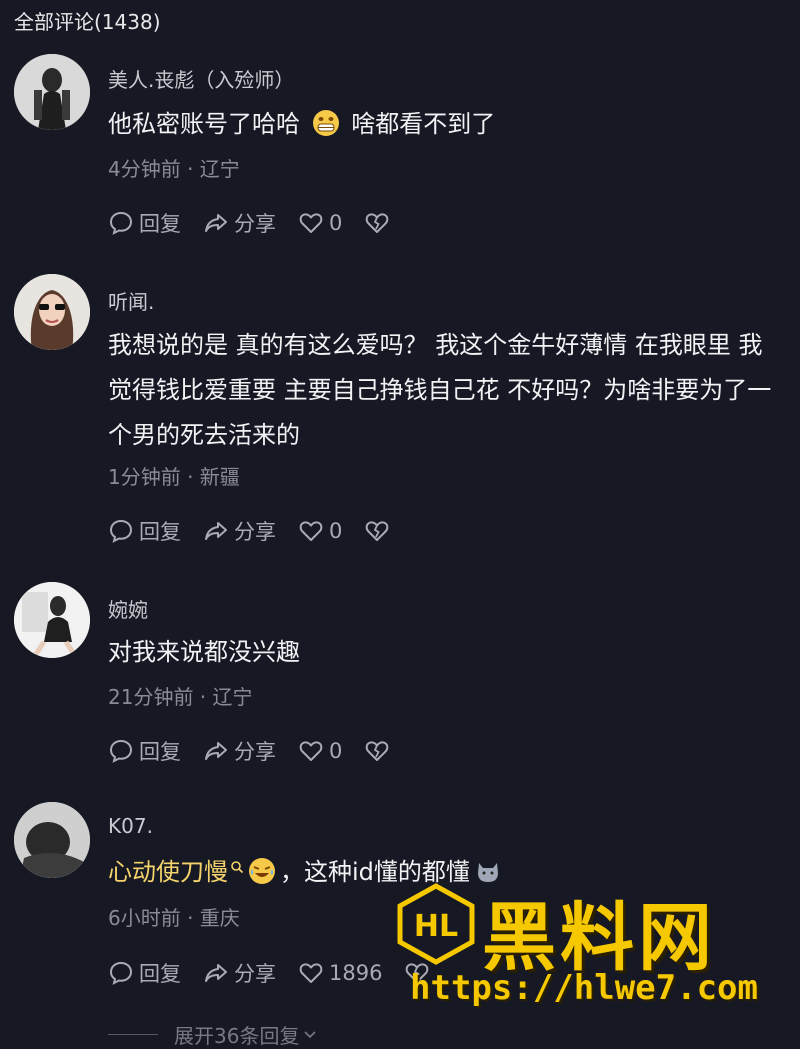 The height and width of the screenshot is (1049, 800). Describe the element at coordinates (325, 123) in the screenshot. I see `grimacing-emoji-icon` at that location.